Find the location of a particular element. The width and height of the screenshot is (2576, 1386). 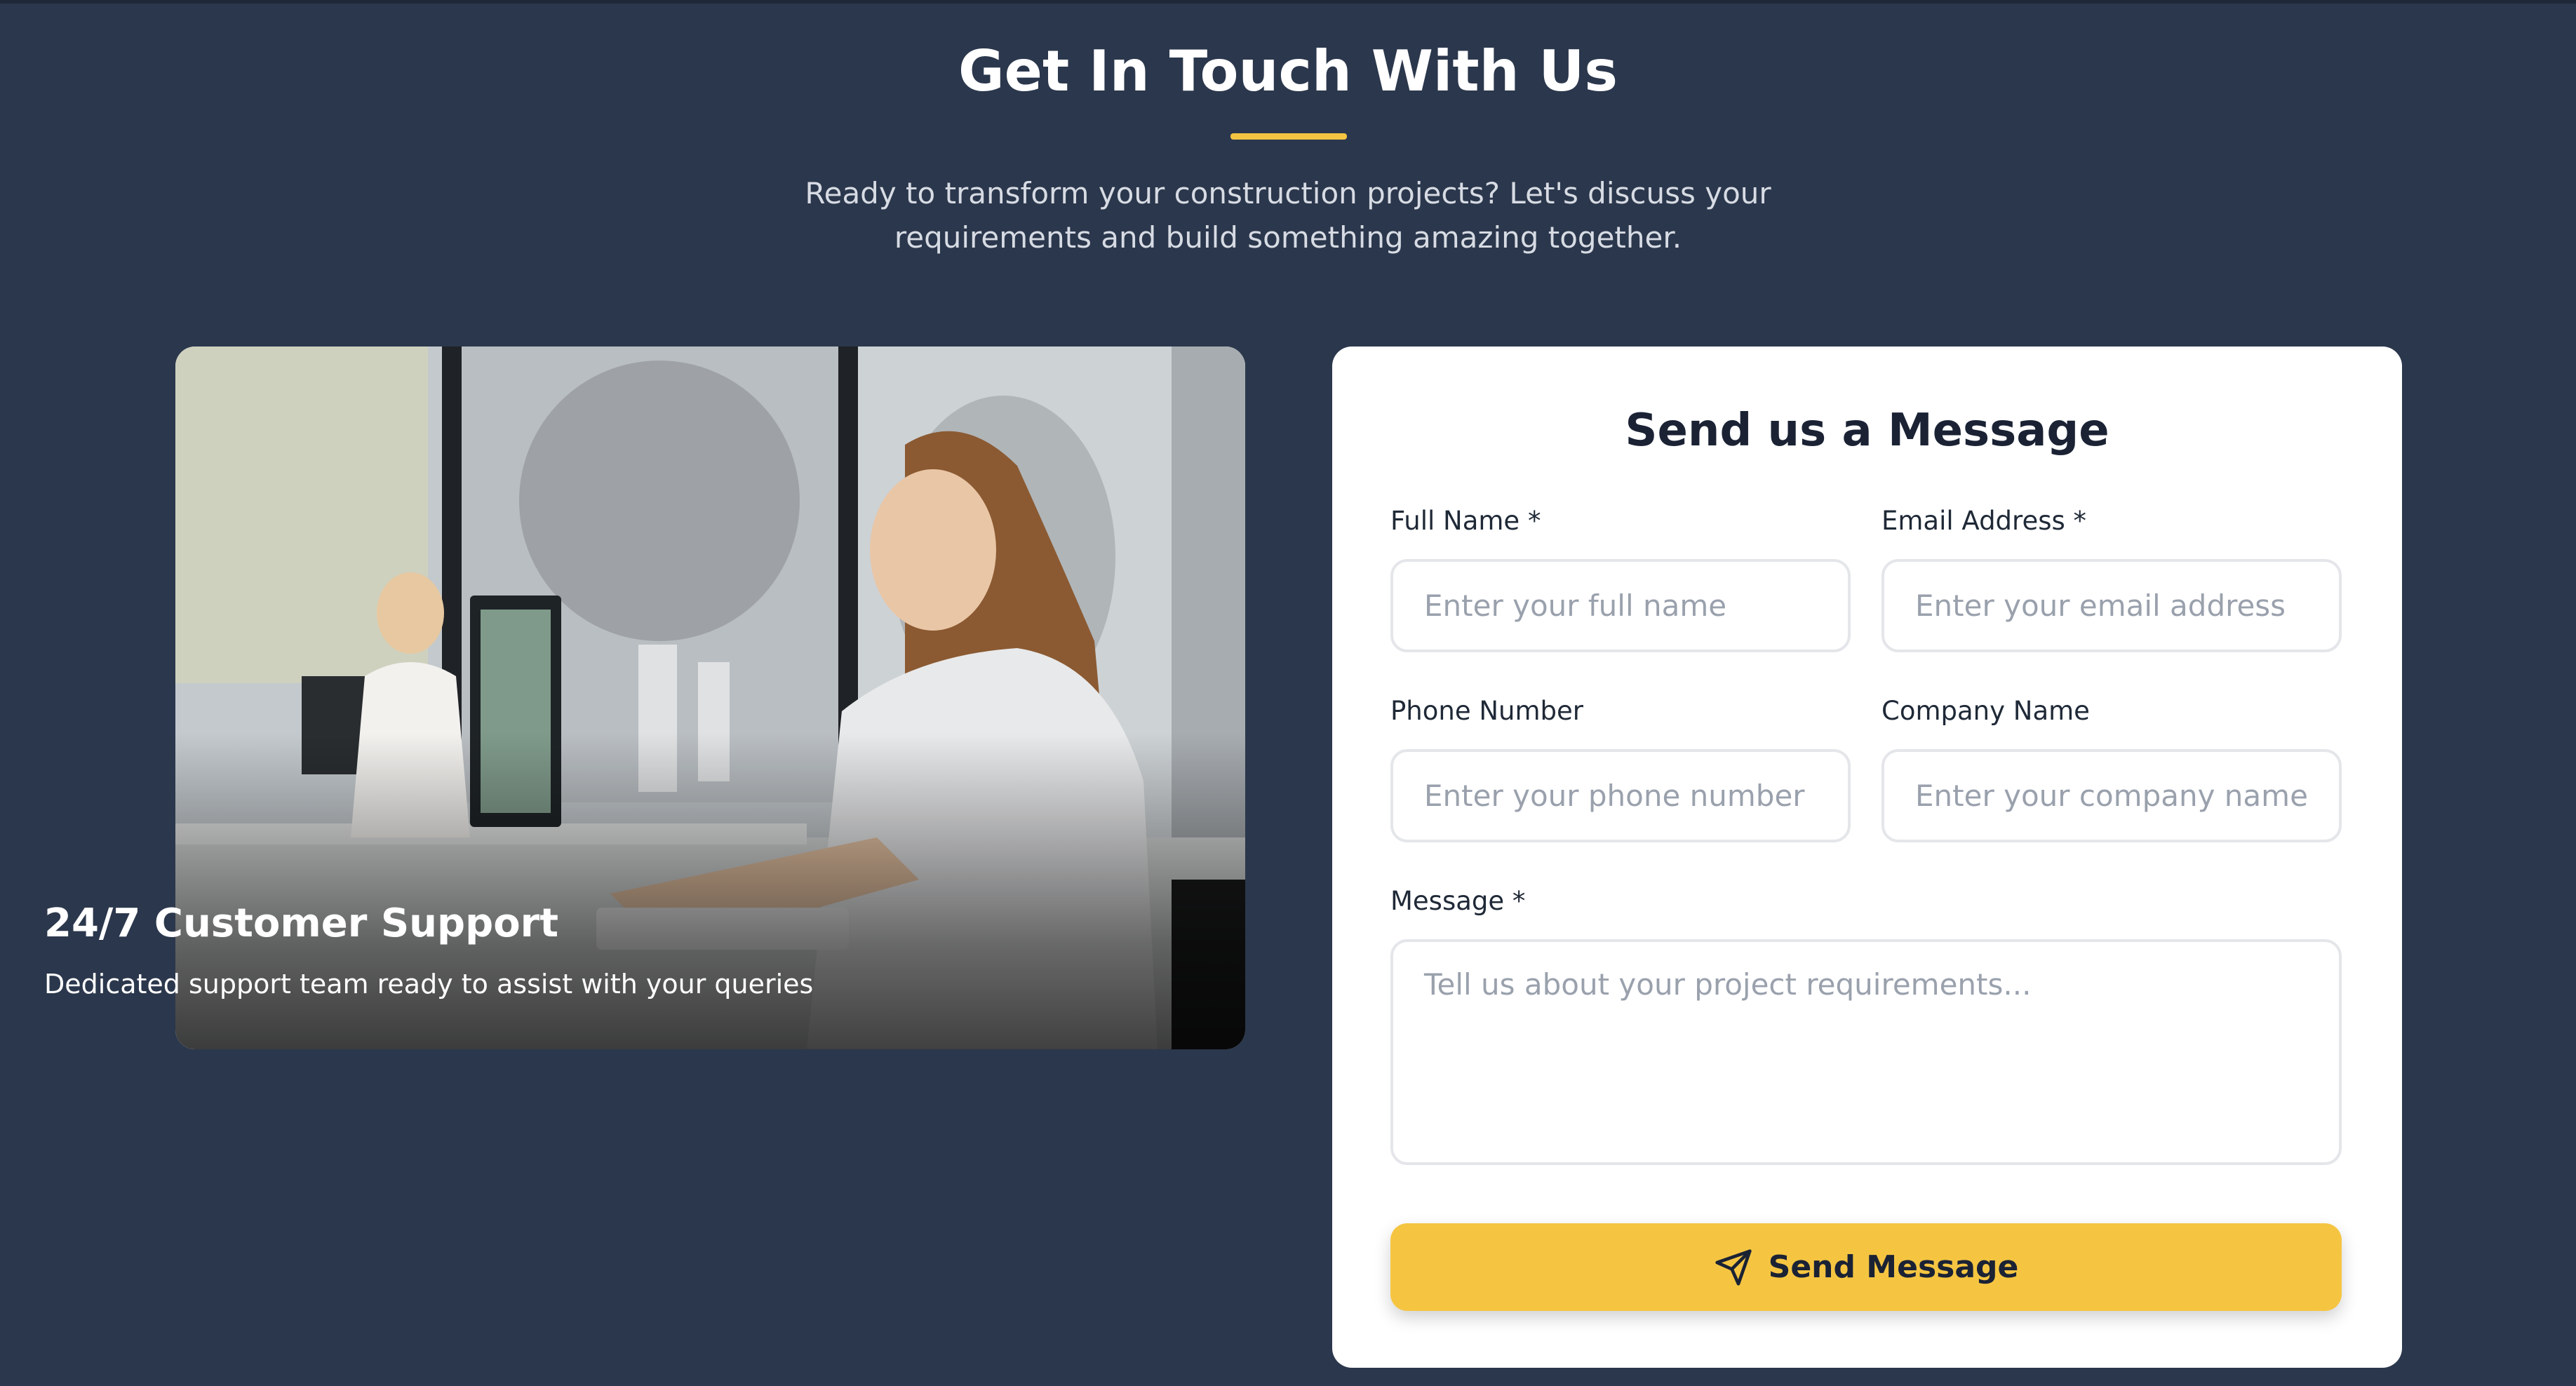

email-label: Email Address * is located at coordinates (1984, 521).